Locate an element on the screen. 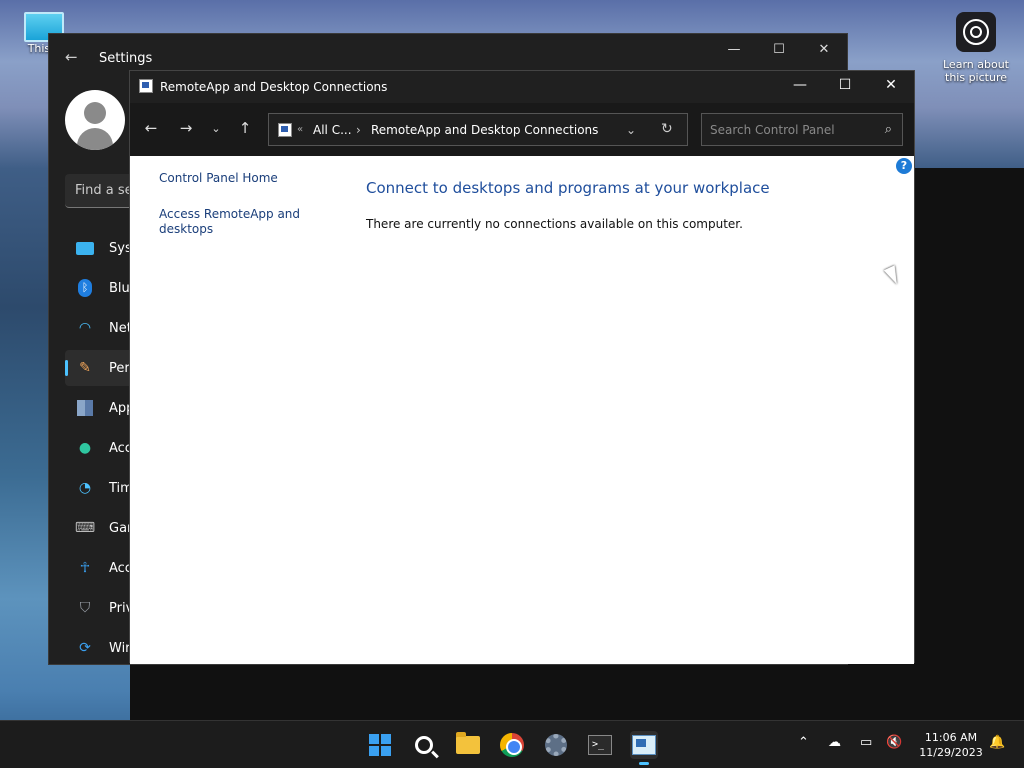 The width and height of the screenshot is (1024, 768). chrome-icon is located at coordinates (512, 745).